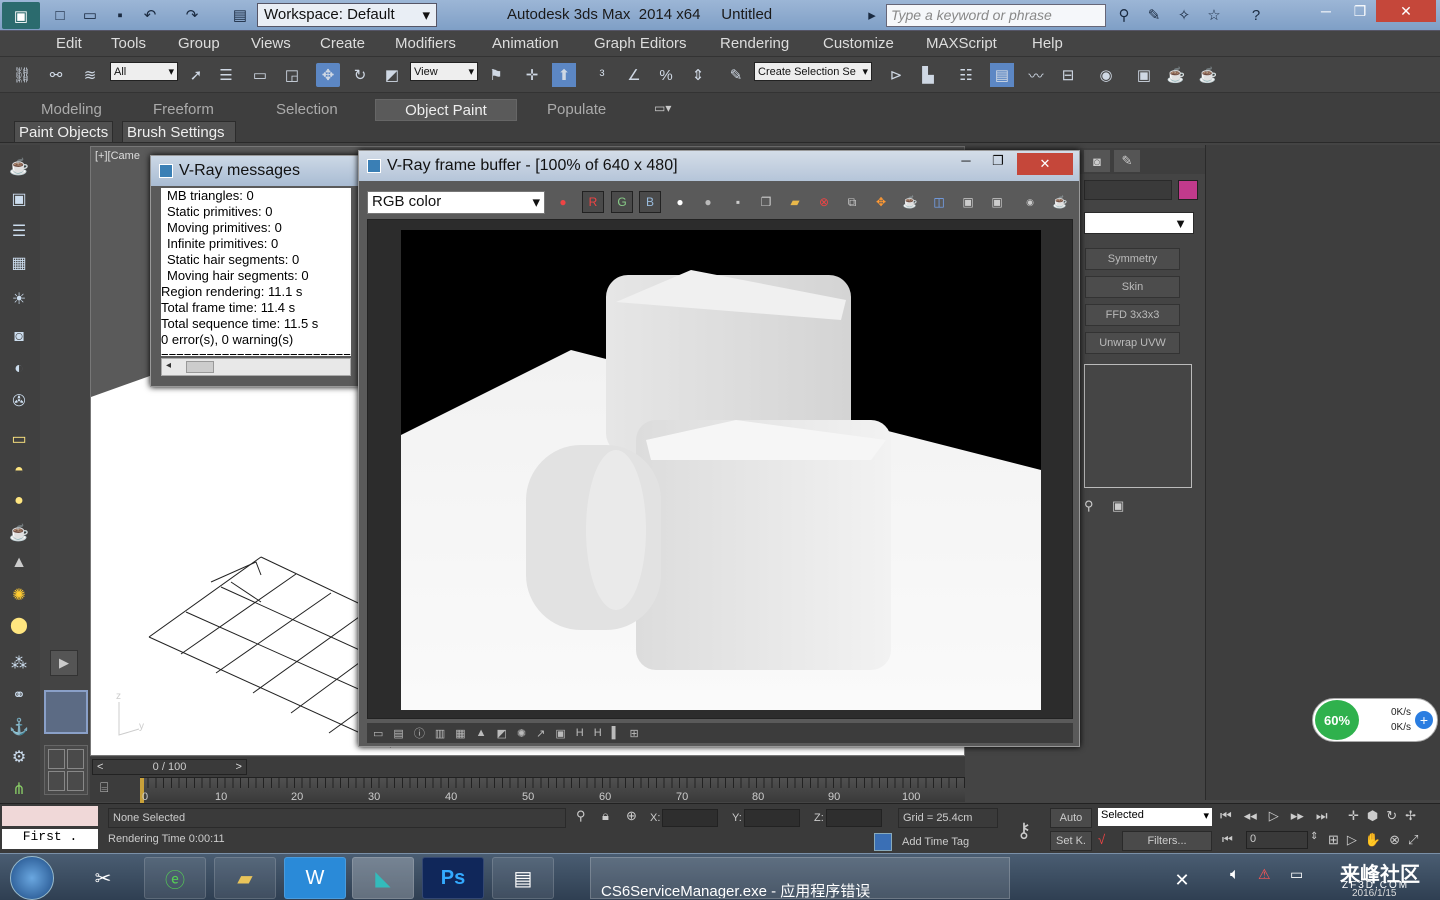  Describe the element at coordinates (19, 663) in the screenshot. I see `particles-icon: ⁂` at that location.